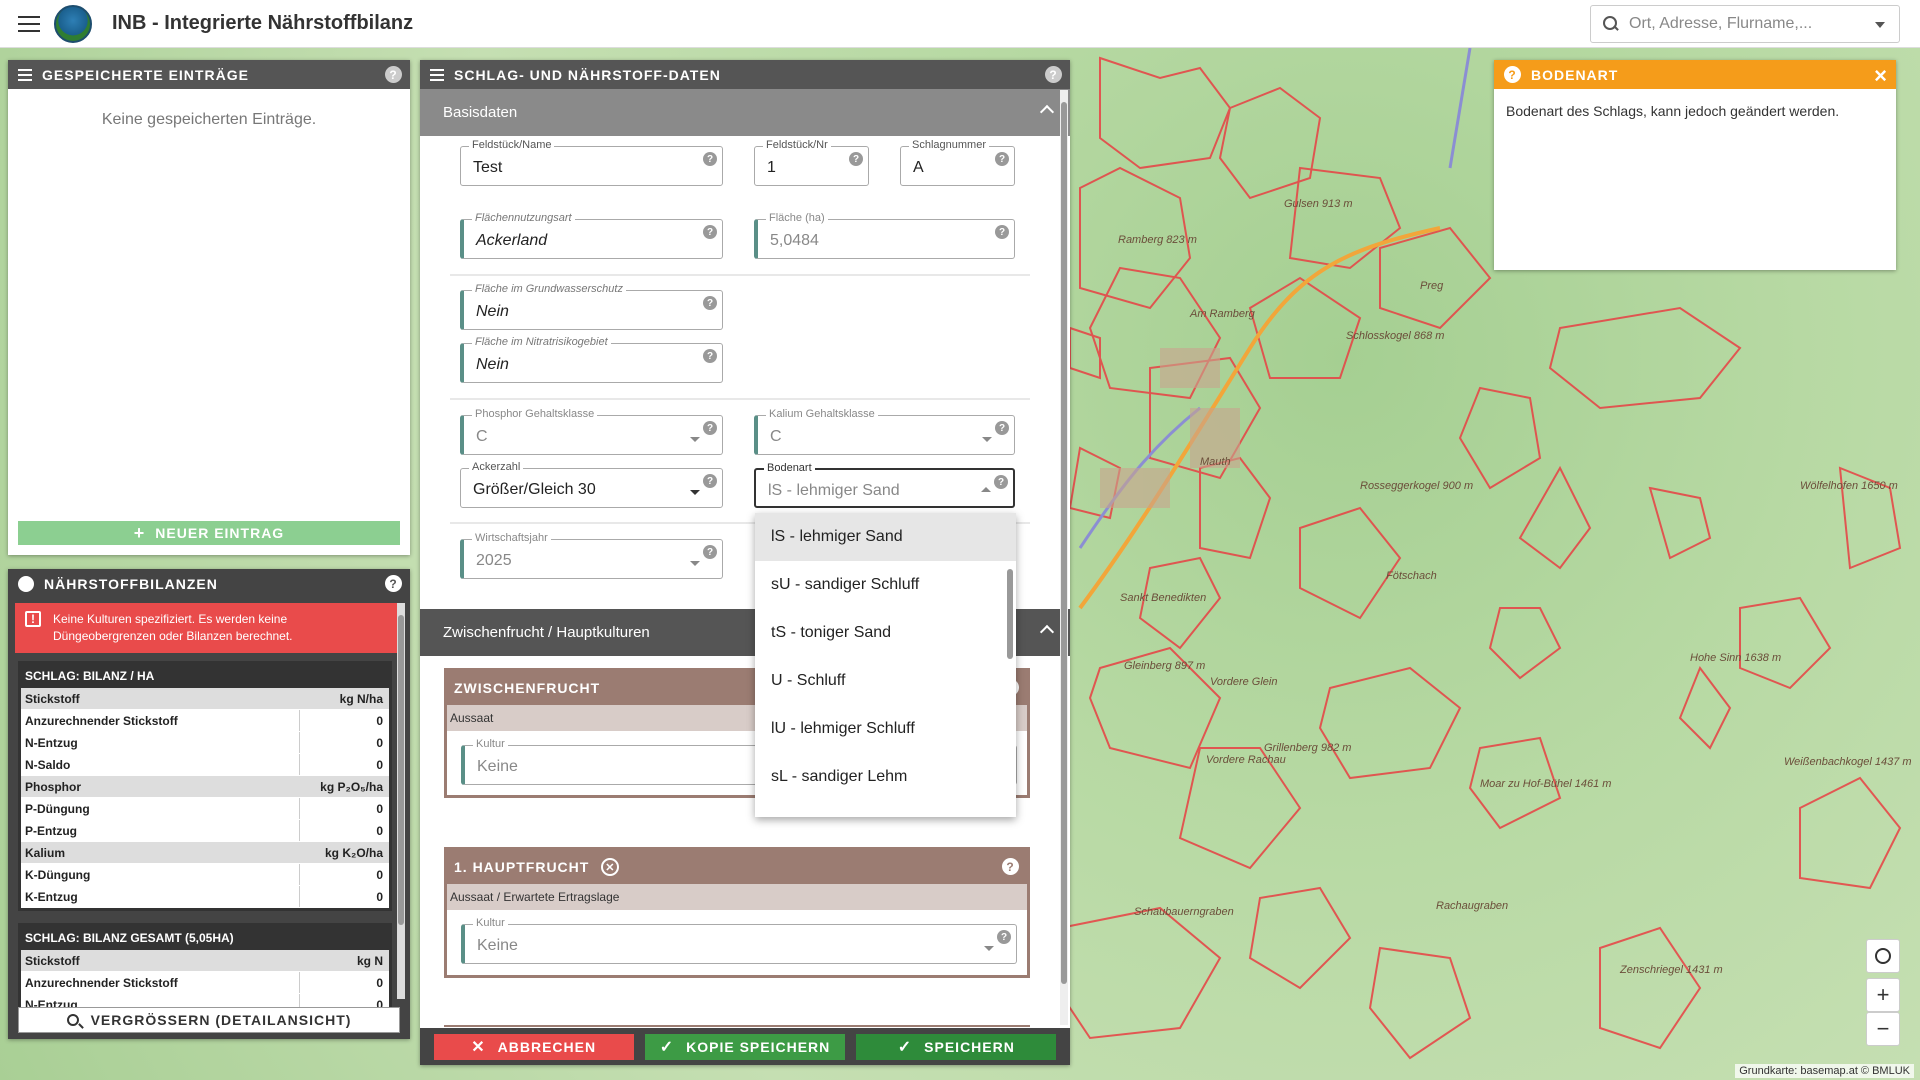  What do you see at coordinates (811, 162) in the screenshot?
I see `feldstueck-nr-field: Feldstück/Nr 1 ?` at bounding box center [811, 162].